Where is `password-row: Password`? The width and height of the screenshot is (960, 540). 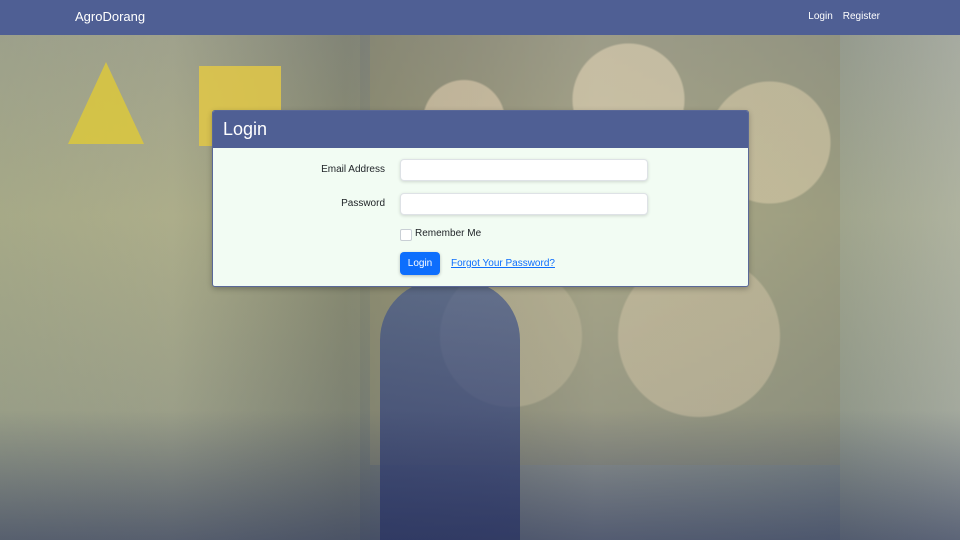
password-row: Password is located at coordinates (480, 205).